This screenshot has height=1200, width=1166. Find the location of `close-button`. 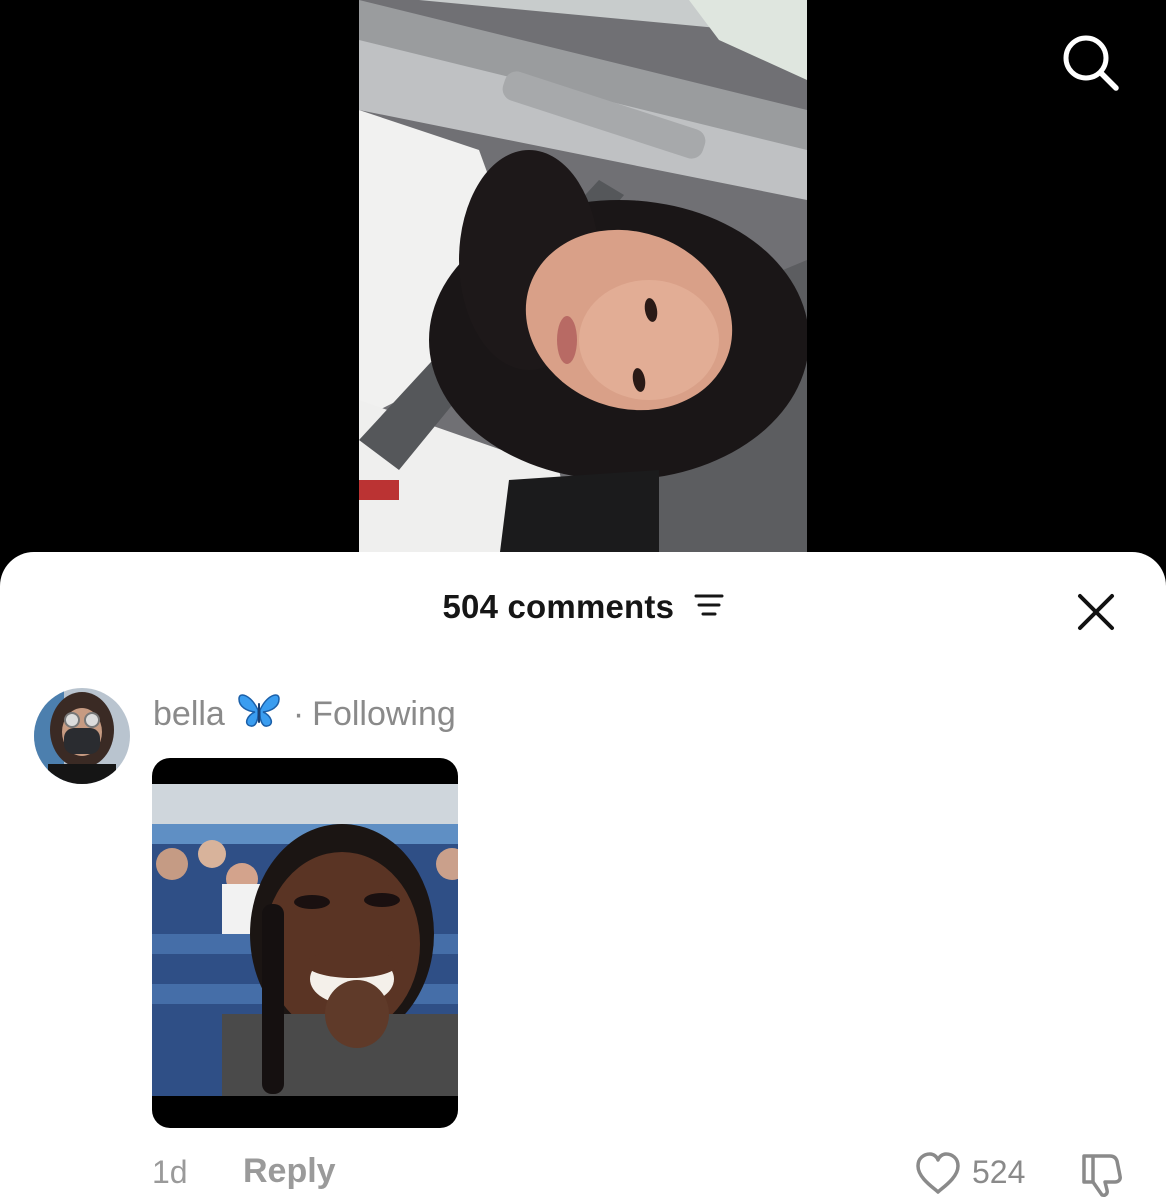

close-button is located at coordinates (1096, 612).